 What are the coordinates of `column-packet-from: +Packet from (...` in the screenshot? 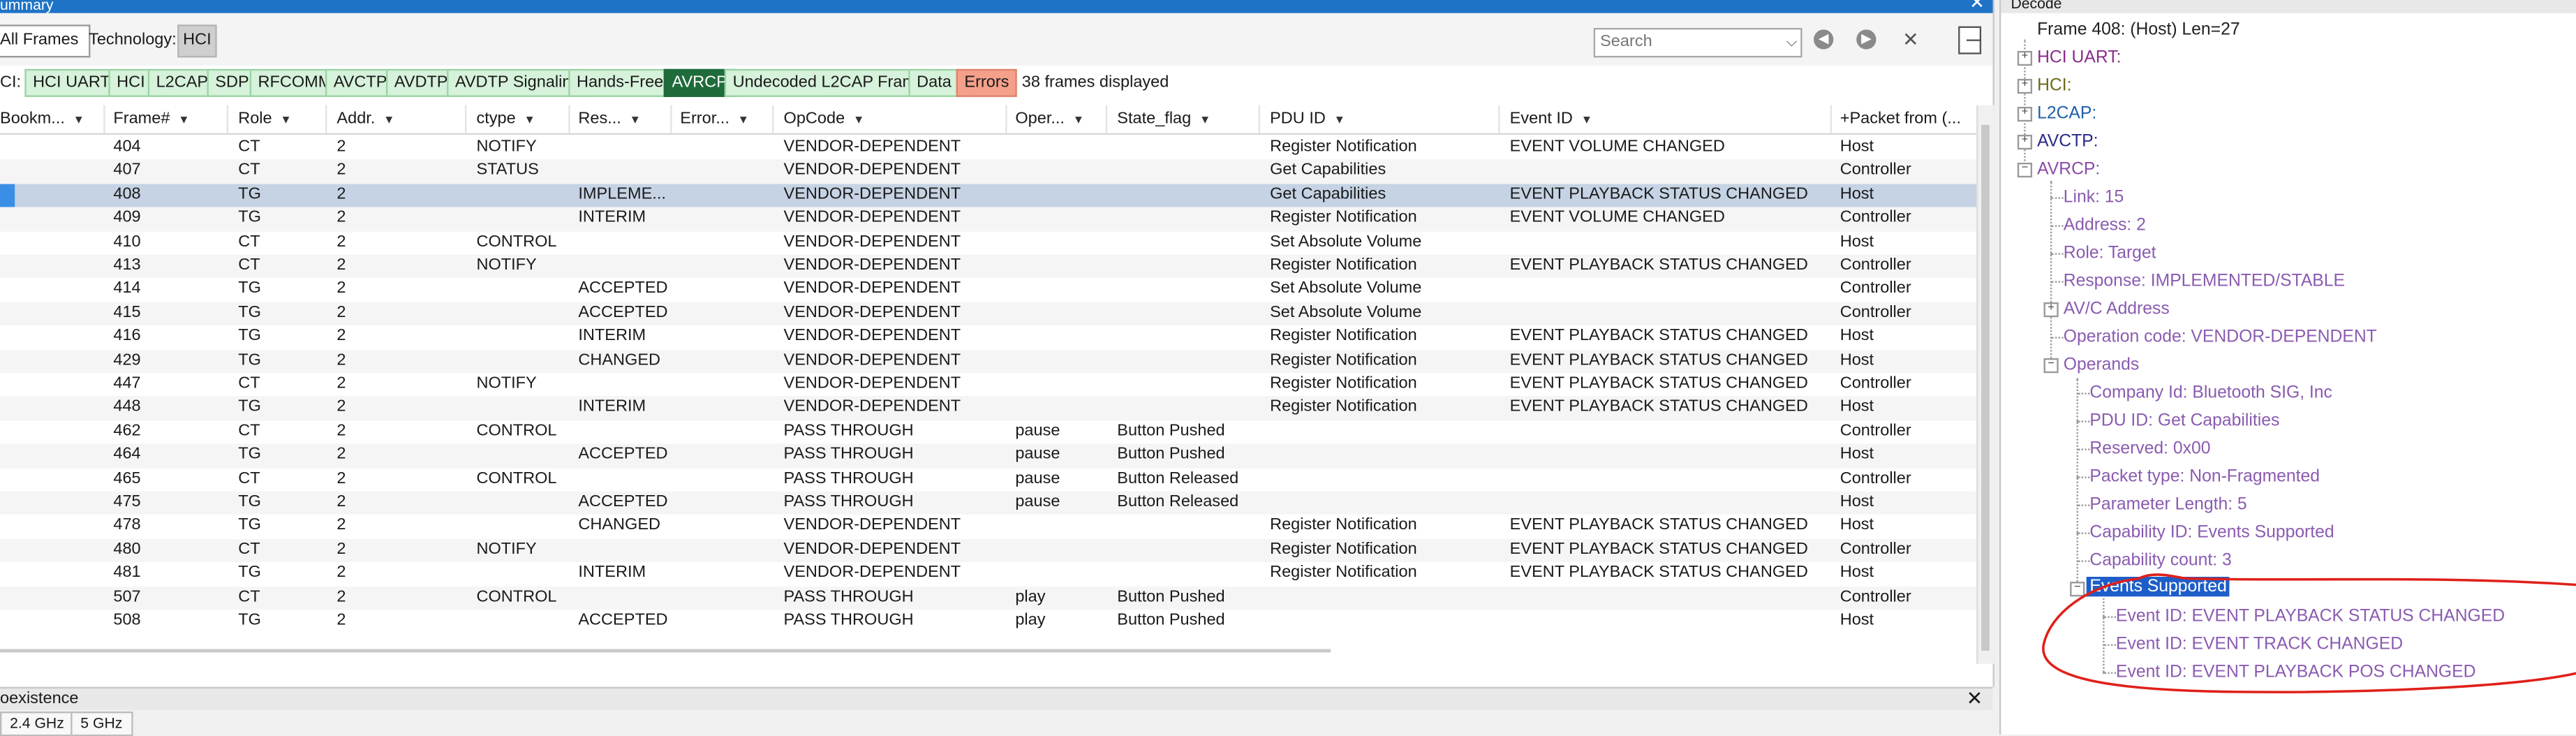 It's located at (1900, 119).